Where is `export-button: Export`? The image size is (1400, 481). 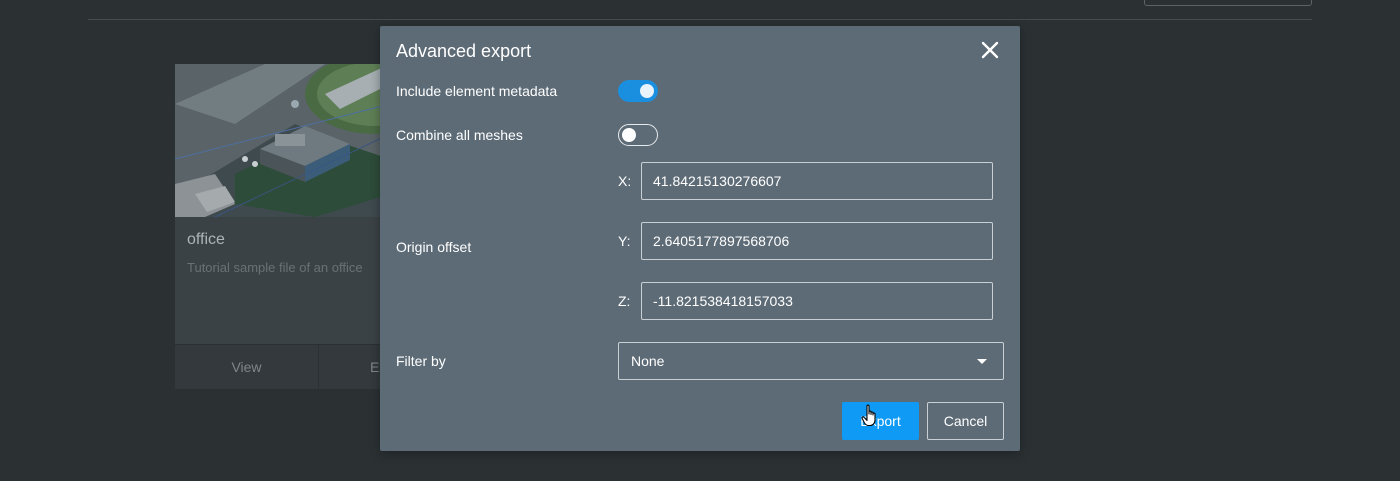
export-button: Export is located at coordinates (880, 421).